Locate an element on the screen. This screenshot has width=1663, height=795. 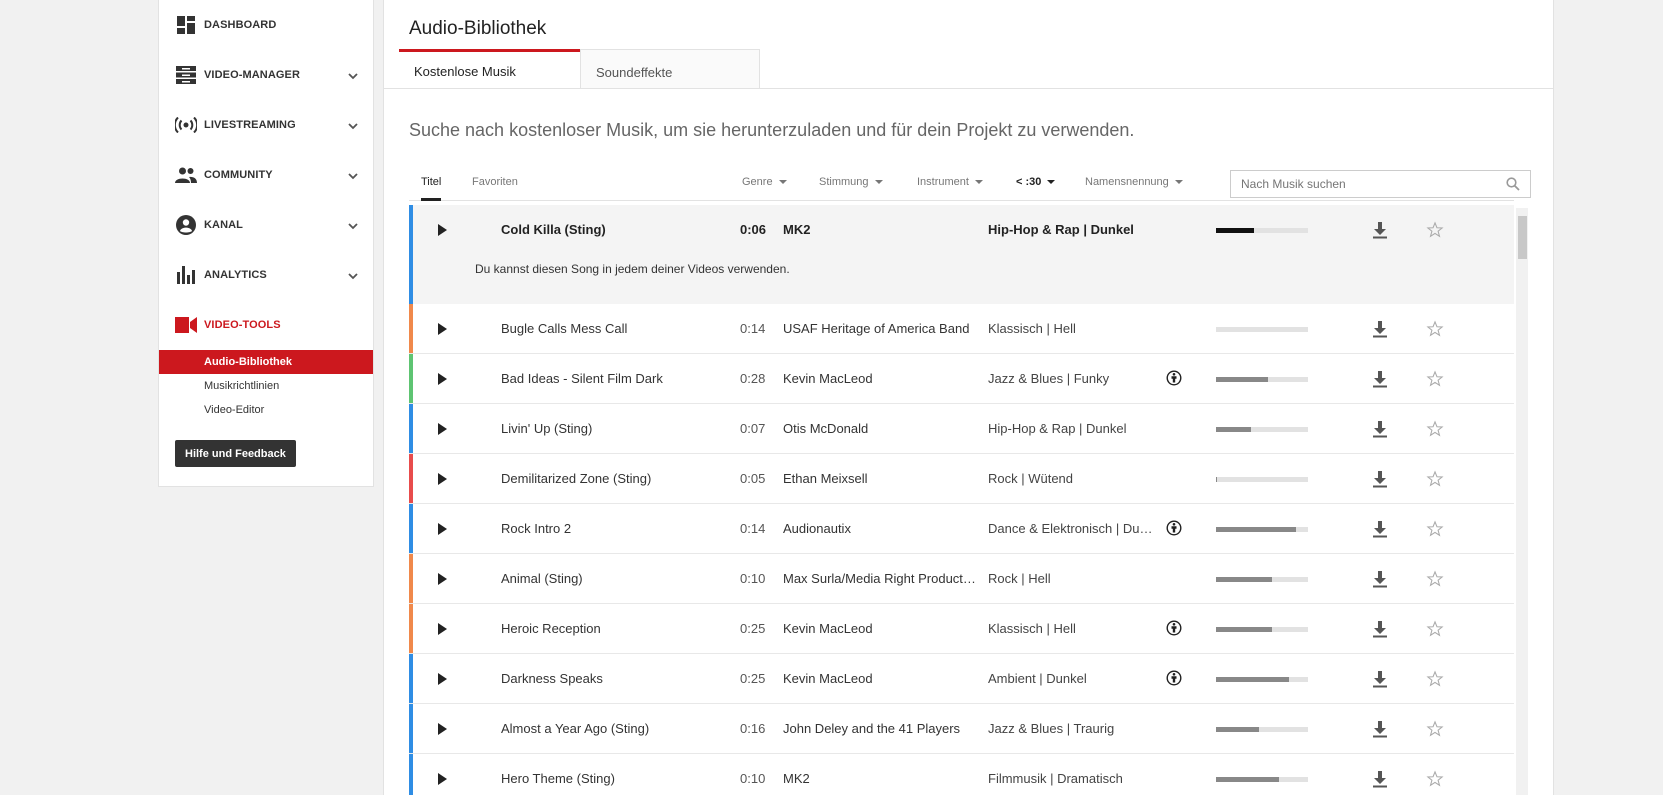
tab-sound-effects: Soundeffekte is located at coordinates (670, 69).